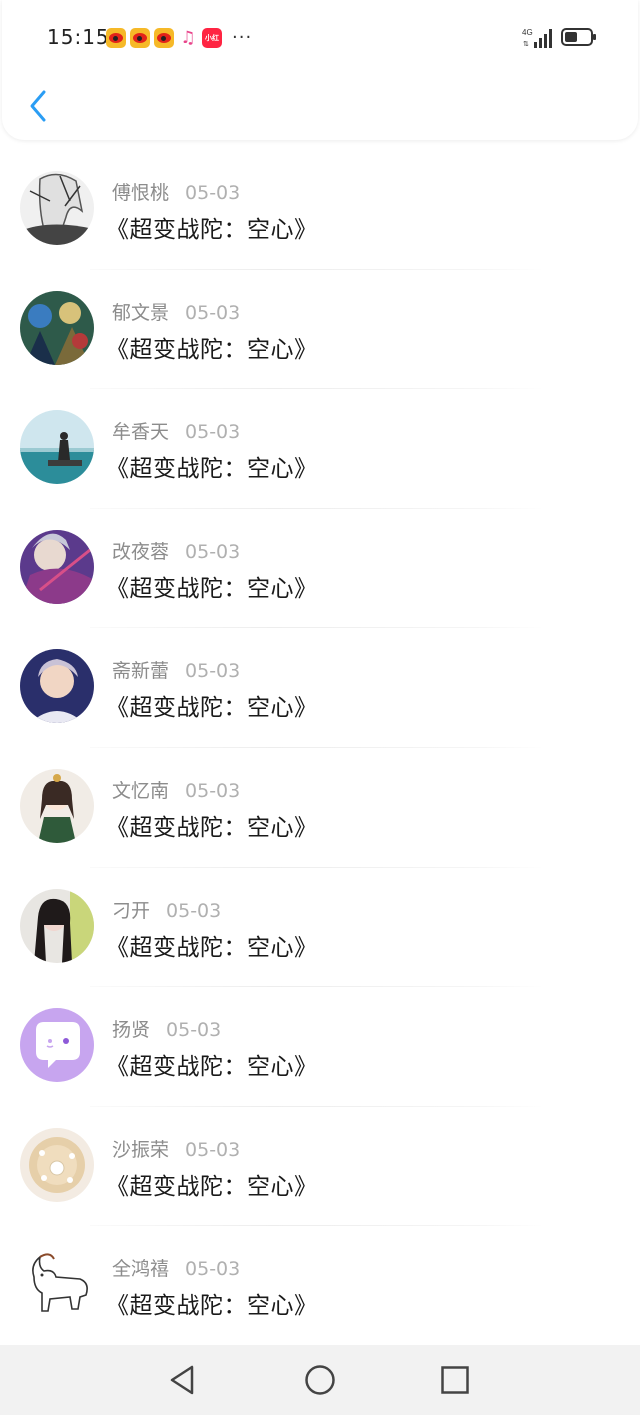 The image size is (640, 1415). I want to click on xiaohongshu-icon: 小红书, so click(212, 45).